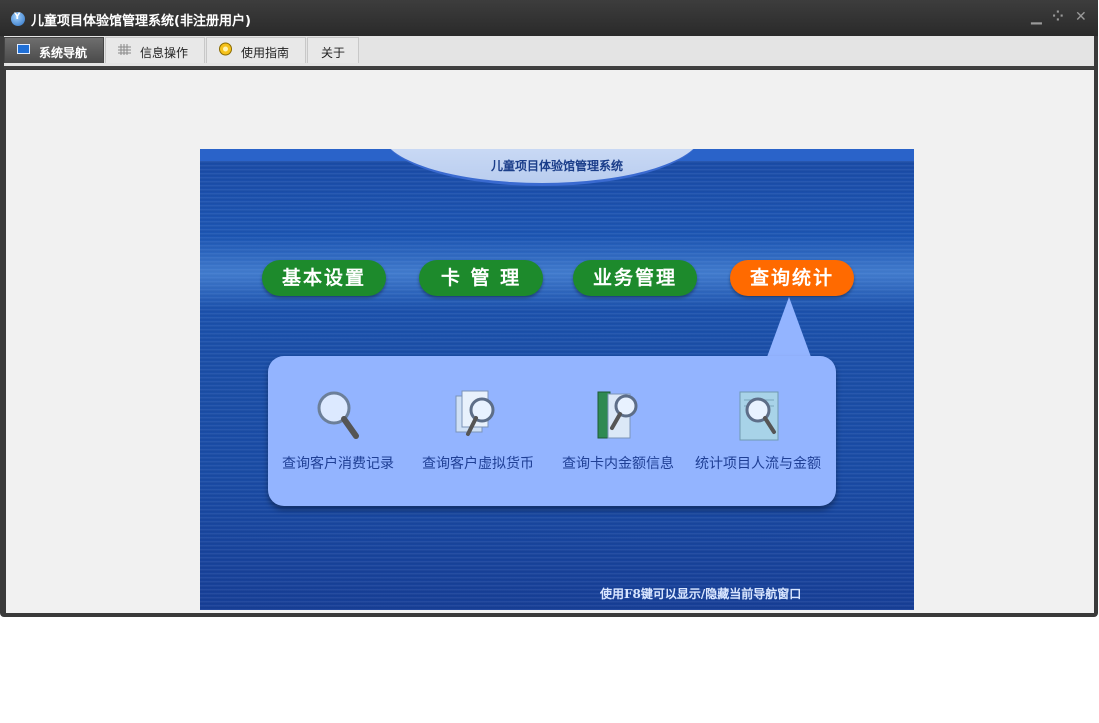 The image size is (1099, 723). What do you see at coordinates (124, 49) in the screenshot?
I see `grid-icon` at bounding box center [124, 49].